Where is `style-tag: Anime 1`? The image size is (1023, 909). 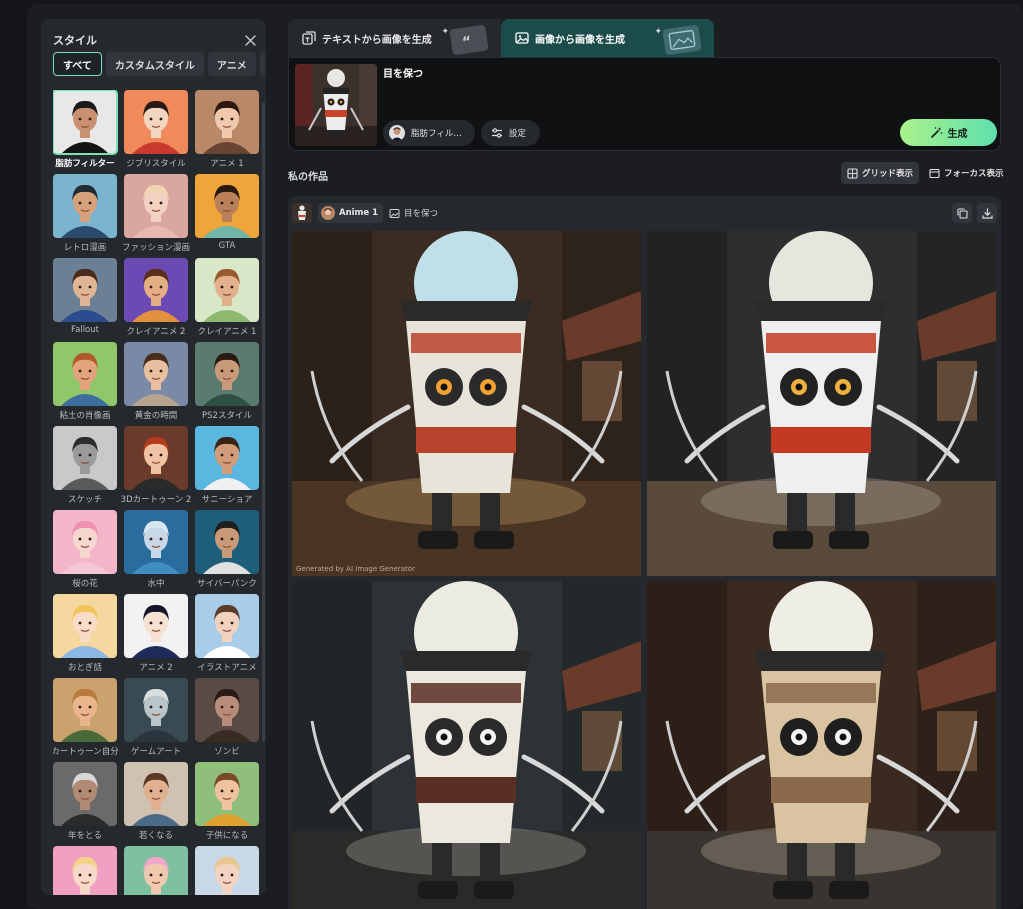 style-tag: Anime 1 is located at coordinates (351, 213).